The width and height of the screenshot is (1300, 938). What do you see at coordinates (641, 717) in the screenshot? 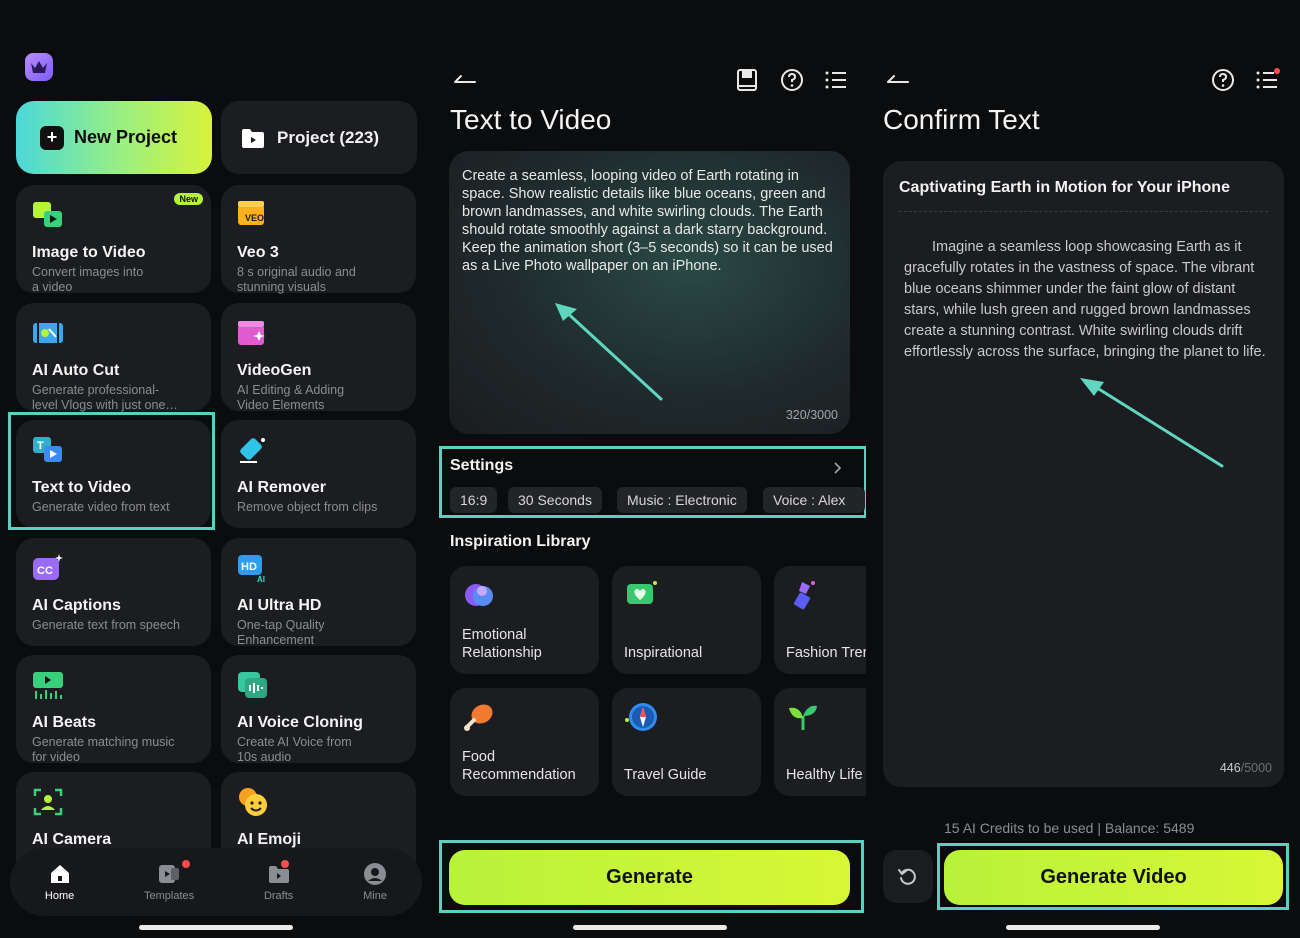
I see `compass-icon` at bounding box center [641, 717].